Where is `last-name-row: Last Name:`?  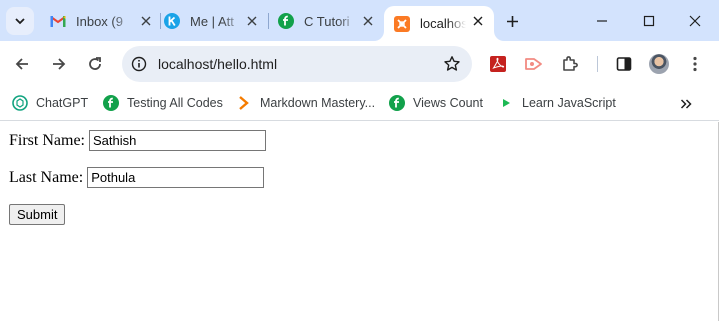 last-name-row: Last Name: is located at coordinates (137, 177).